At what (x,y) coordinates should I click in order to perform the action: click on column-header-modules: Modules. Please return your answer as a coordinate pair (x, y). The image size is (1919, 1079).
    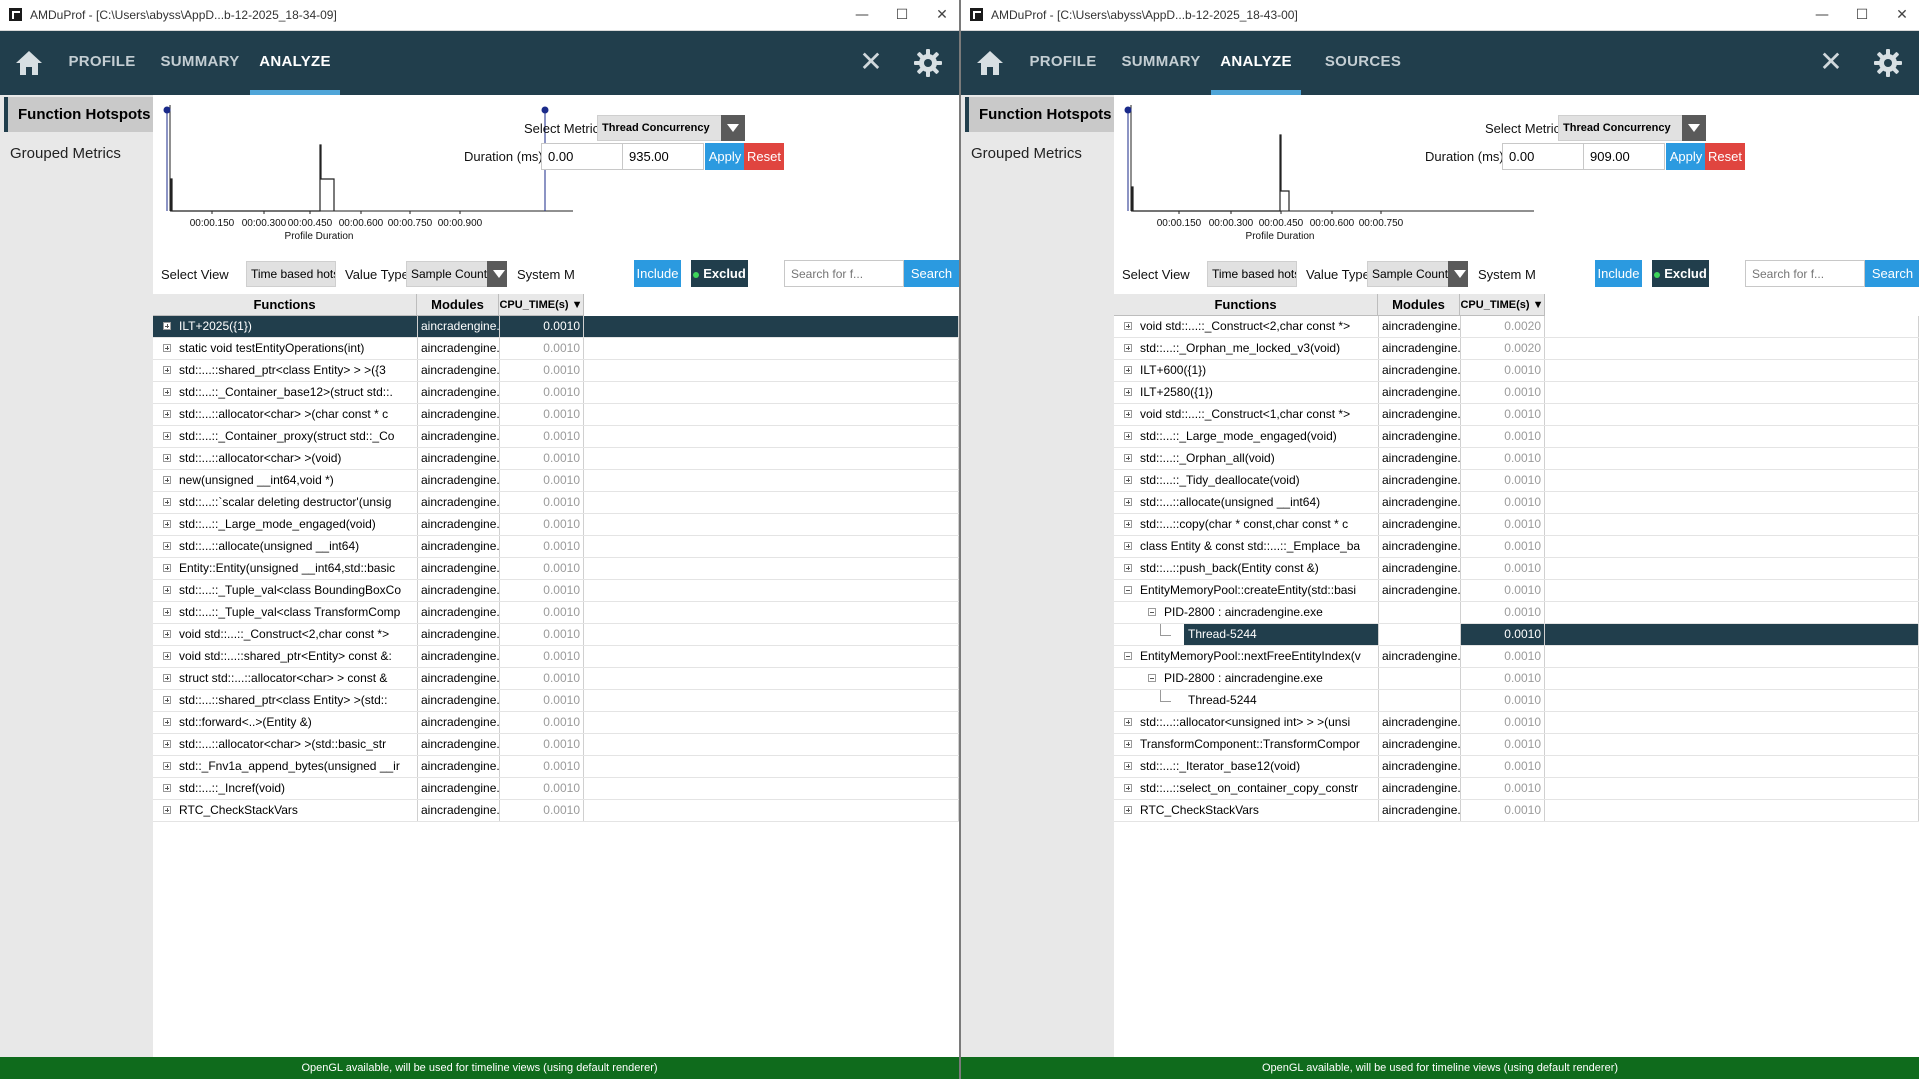
    Looking at the image, I should click on (1419, 305).